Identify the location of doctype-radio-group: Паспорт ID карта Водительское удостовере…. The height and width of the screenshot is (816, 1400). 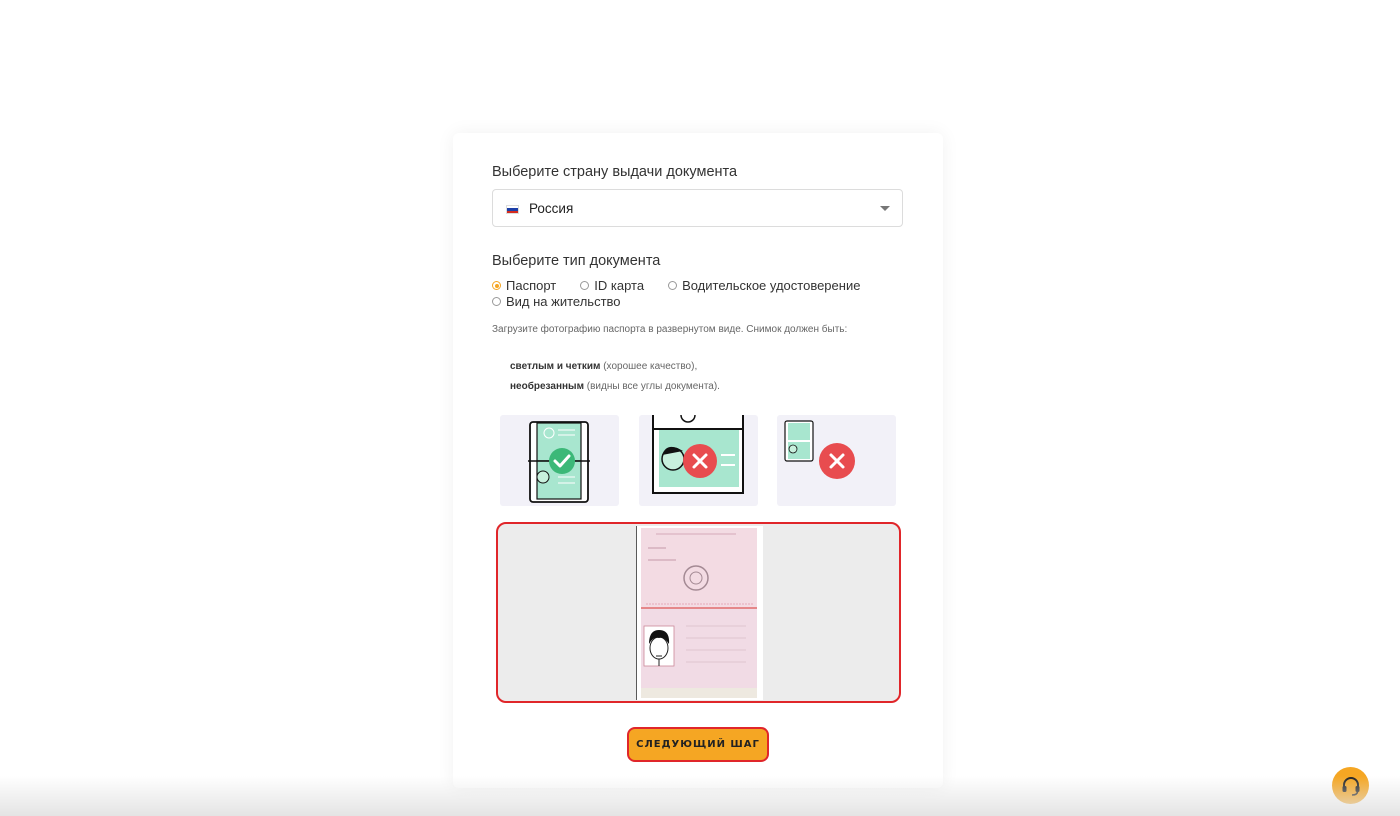
(681, 285).